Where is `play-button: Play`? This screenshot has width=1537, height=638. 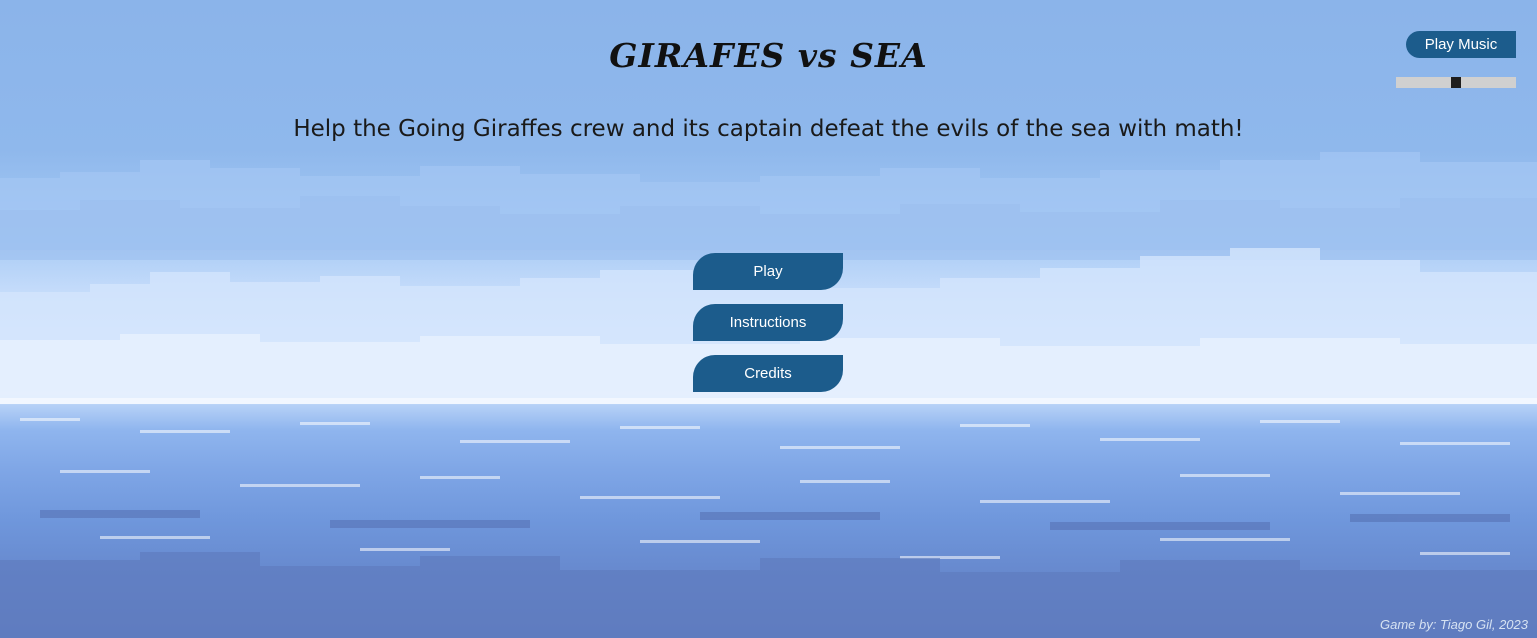
play-button: Play is located at coordinates (768, 271).